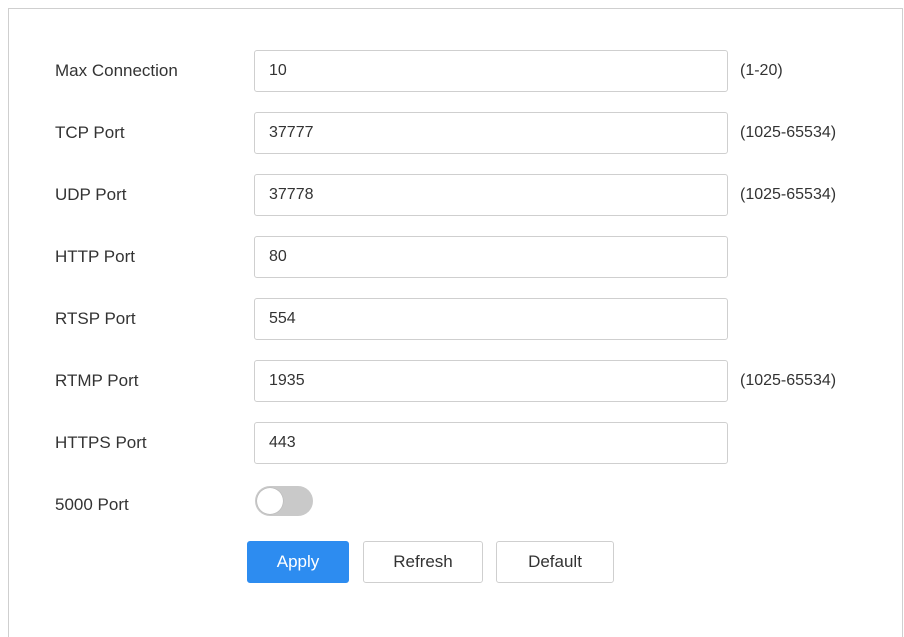  What do you see at coordinates (491, 195) in the screenshot?
I see `udp-port-input` at bounding box center [491, 195].